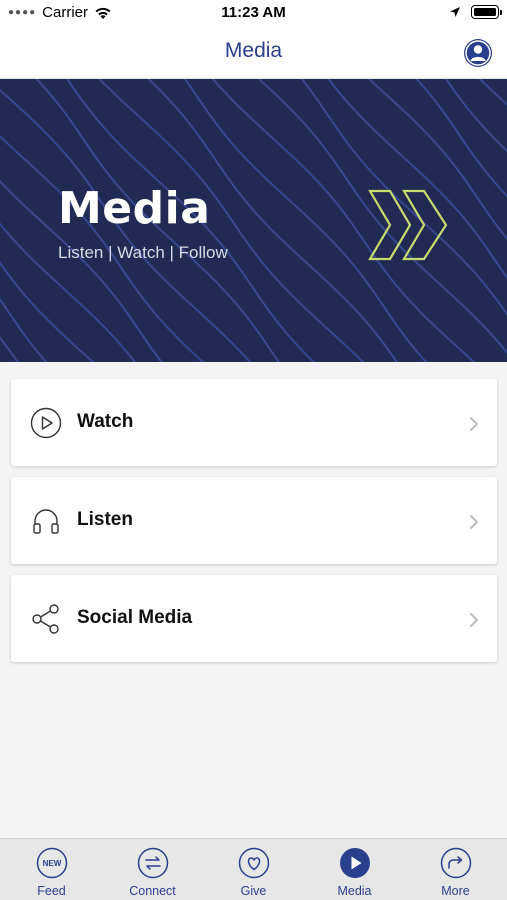 This screenshot has height=900, width=507. I want to click on double-chevron-icon, so click(408, 225).